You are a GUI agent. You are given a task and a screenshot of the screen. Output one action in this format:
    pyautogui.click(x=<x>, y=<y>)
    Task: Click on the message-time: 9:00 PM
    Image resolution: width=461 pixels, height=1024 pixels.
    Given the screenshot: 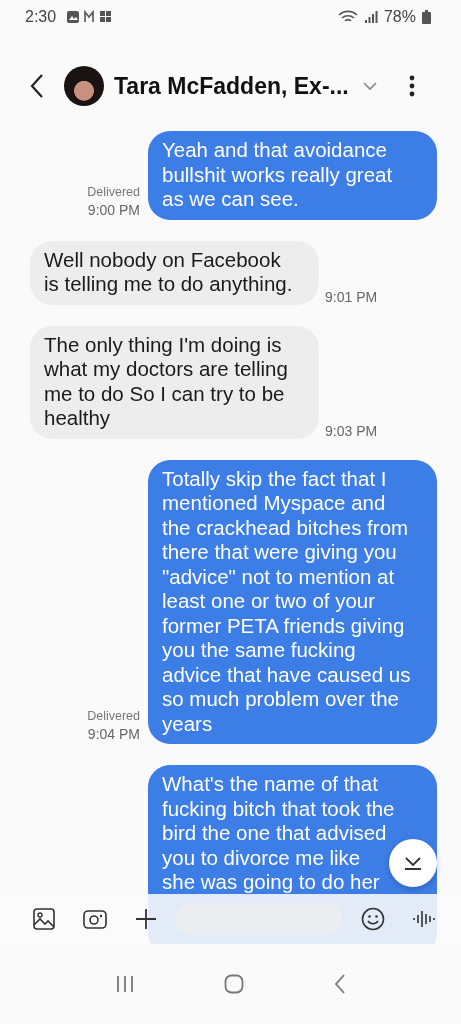 What is the action you would take?
    pyautogui.click(x=113, y=209)
    